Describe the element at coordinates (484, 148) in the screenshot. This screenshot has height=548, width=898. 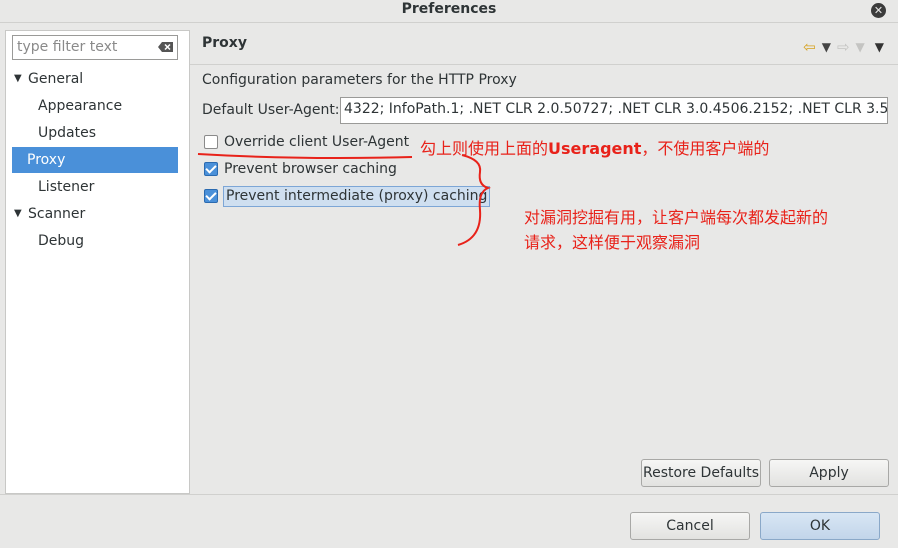
I see `annotation-text: 勾上则使用上面的` at that location.